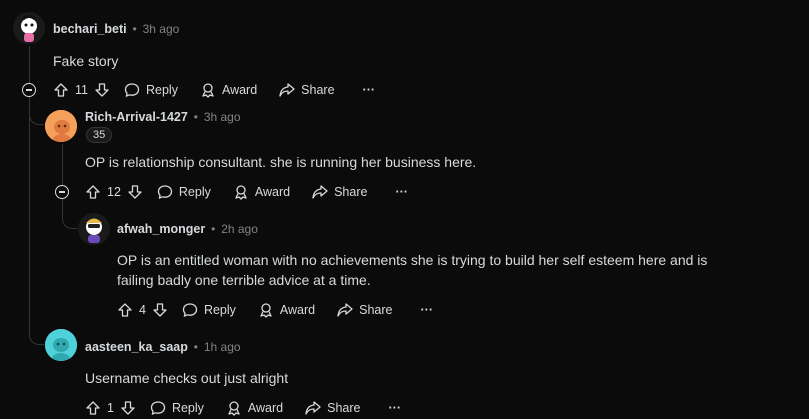 This screenshot has width=809, height=419. I want to click on comment-actions: 11 Reply Award Share ···, so click(214, 90).